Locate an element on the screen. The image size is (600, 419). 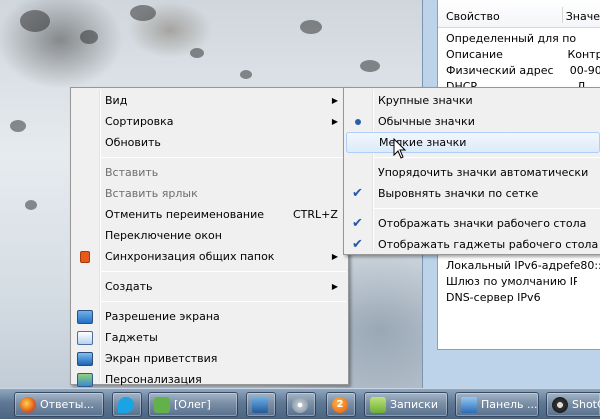
radio-dot-icon is located at coordinates (357, 121).